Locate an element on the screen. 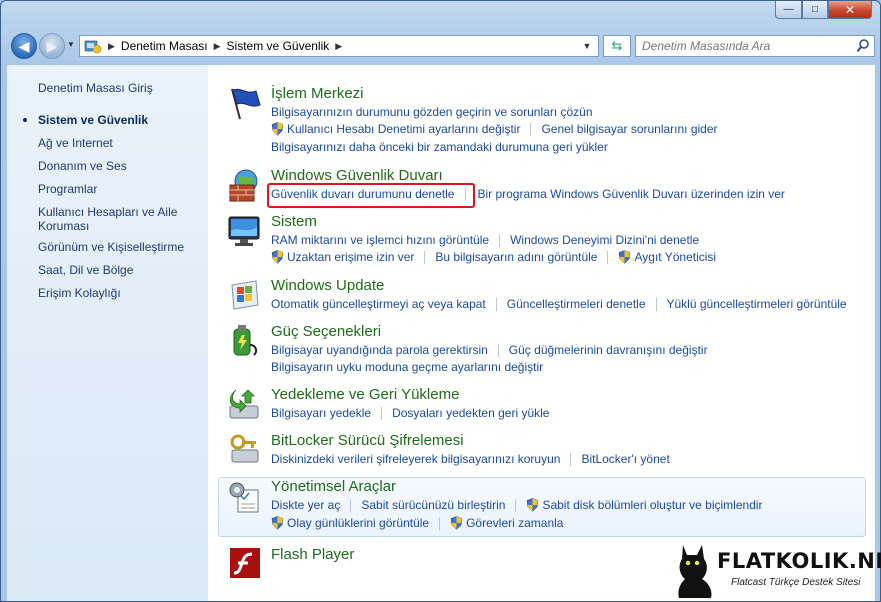 This screenshot has width=881, height=602. category-title: BitLocker Sürücü Şifrelemesi is located at coordinates (367, 440).